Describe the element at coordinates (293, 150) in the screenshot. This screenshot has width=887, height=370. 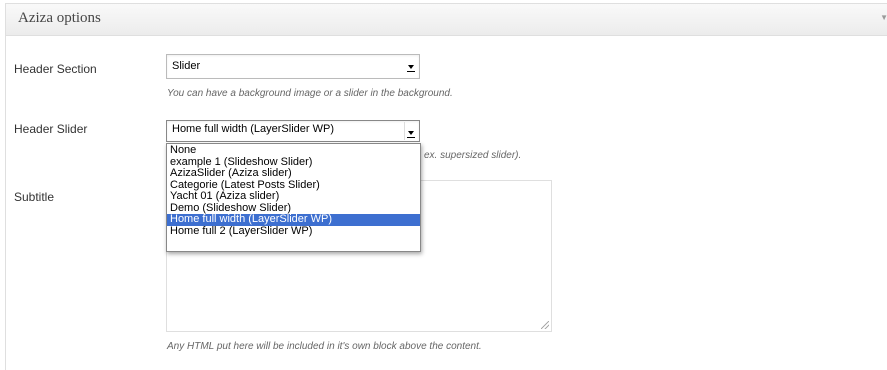
I see `dropdown-option-none: None` at that location.